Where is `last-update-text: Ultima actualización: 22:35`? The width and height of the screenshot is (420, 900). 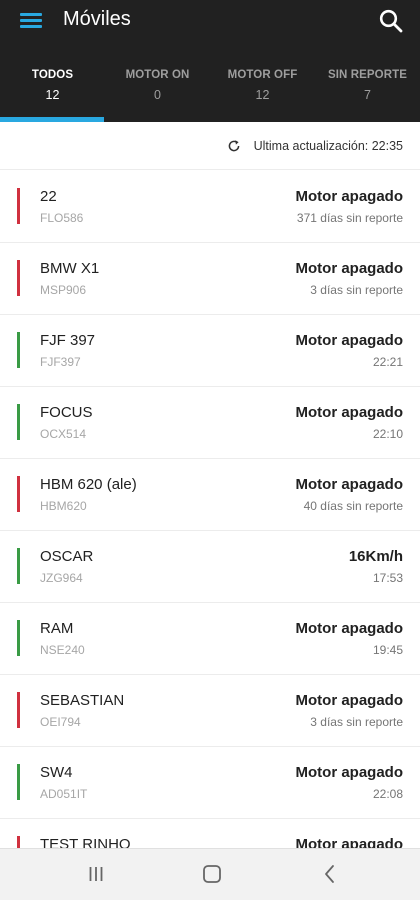
last-update-text: Ultima actualización: 22:35 is located at coordinates (328, 146).